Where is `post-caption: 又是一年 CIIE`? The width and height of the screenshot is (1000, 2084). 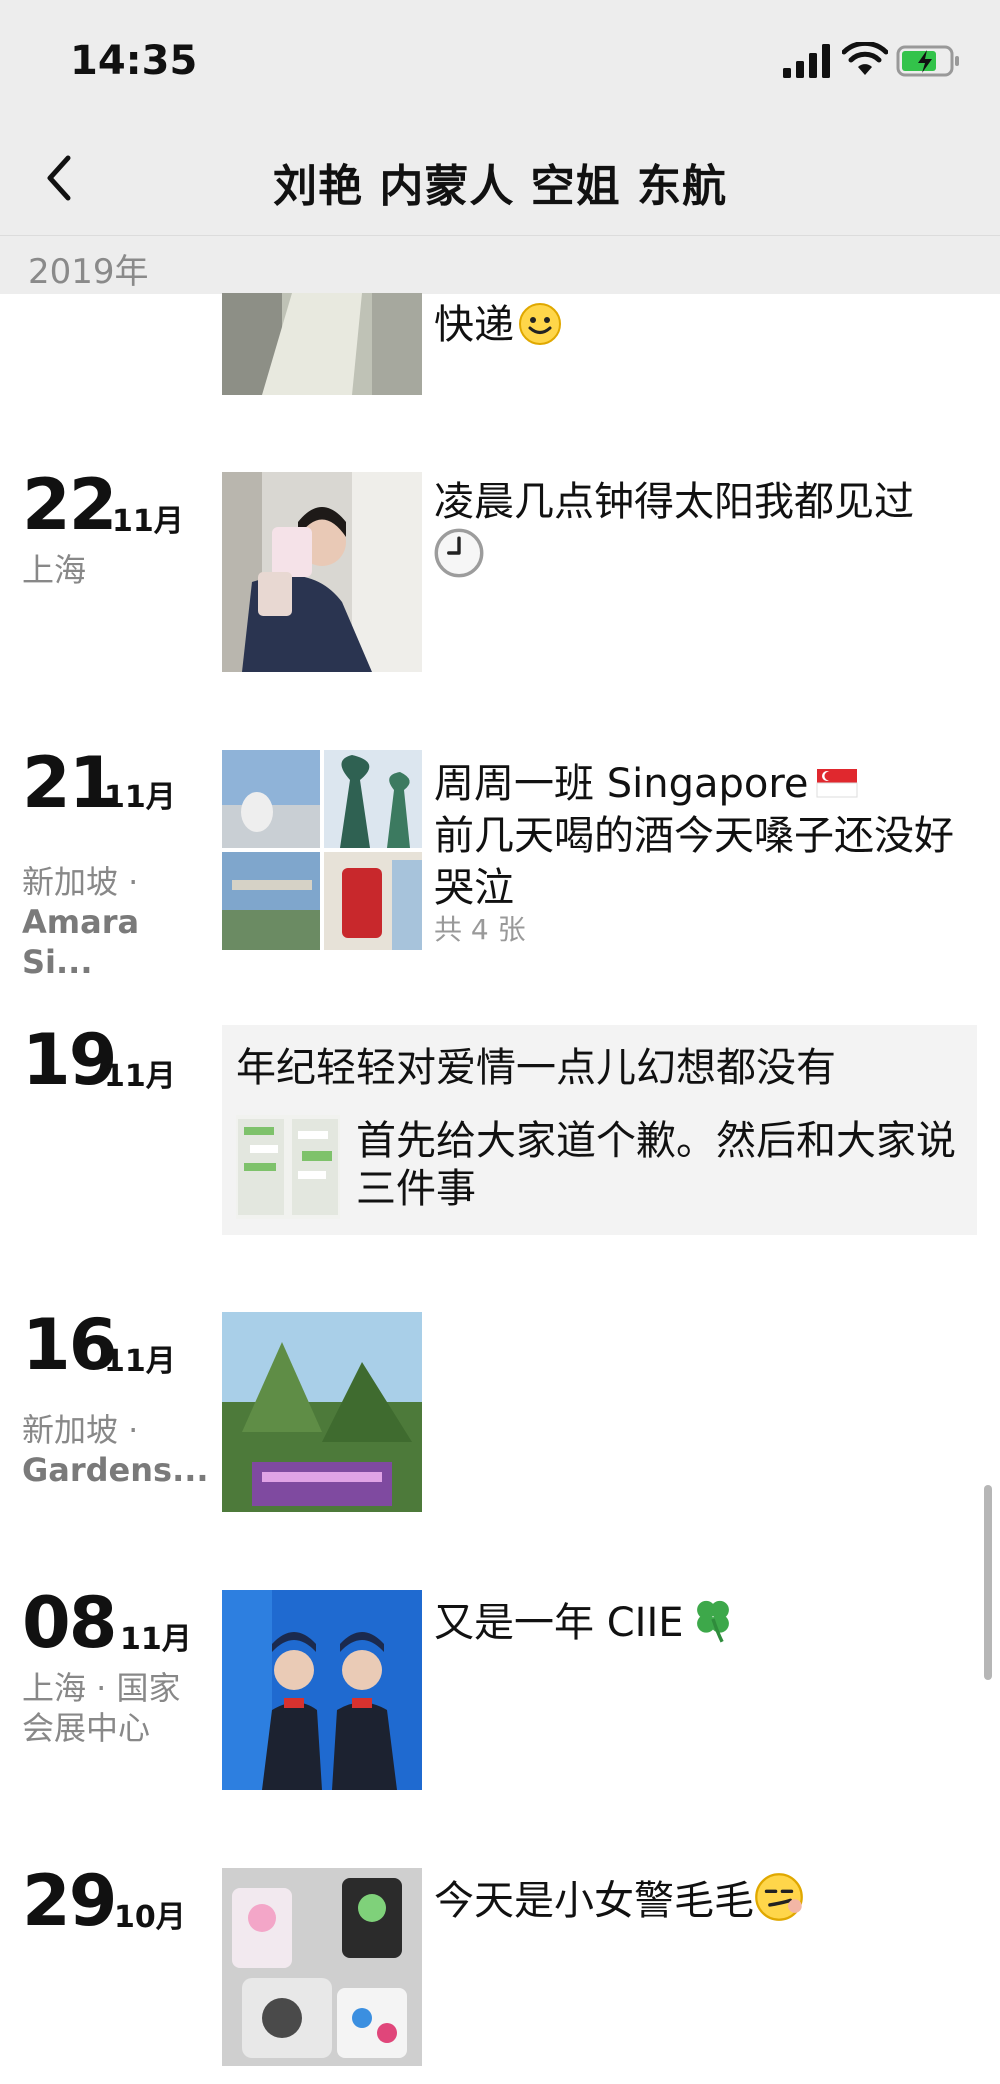
post-caption: 又是一年 CIIE is located at coordinates (704, 1621).